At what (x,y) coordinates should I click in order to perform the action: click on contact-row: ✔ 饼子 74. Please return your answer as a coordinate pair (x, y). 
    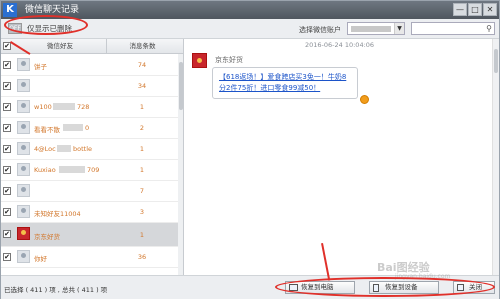
    Looking at the image, I should click on (89, 65).